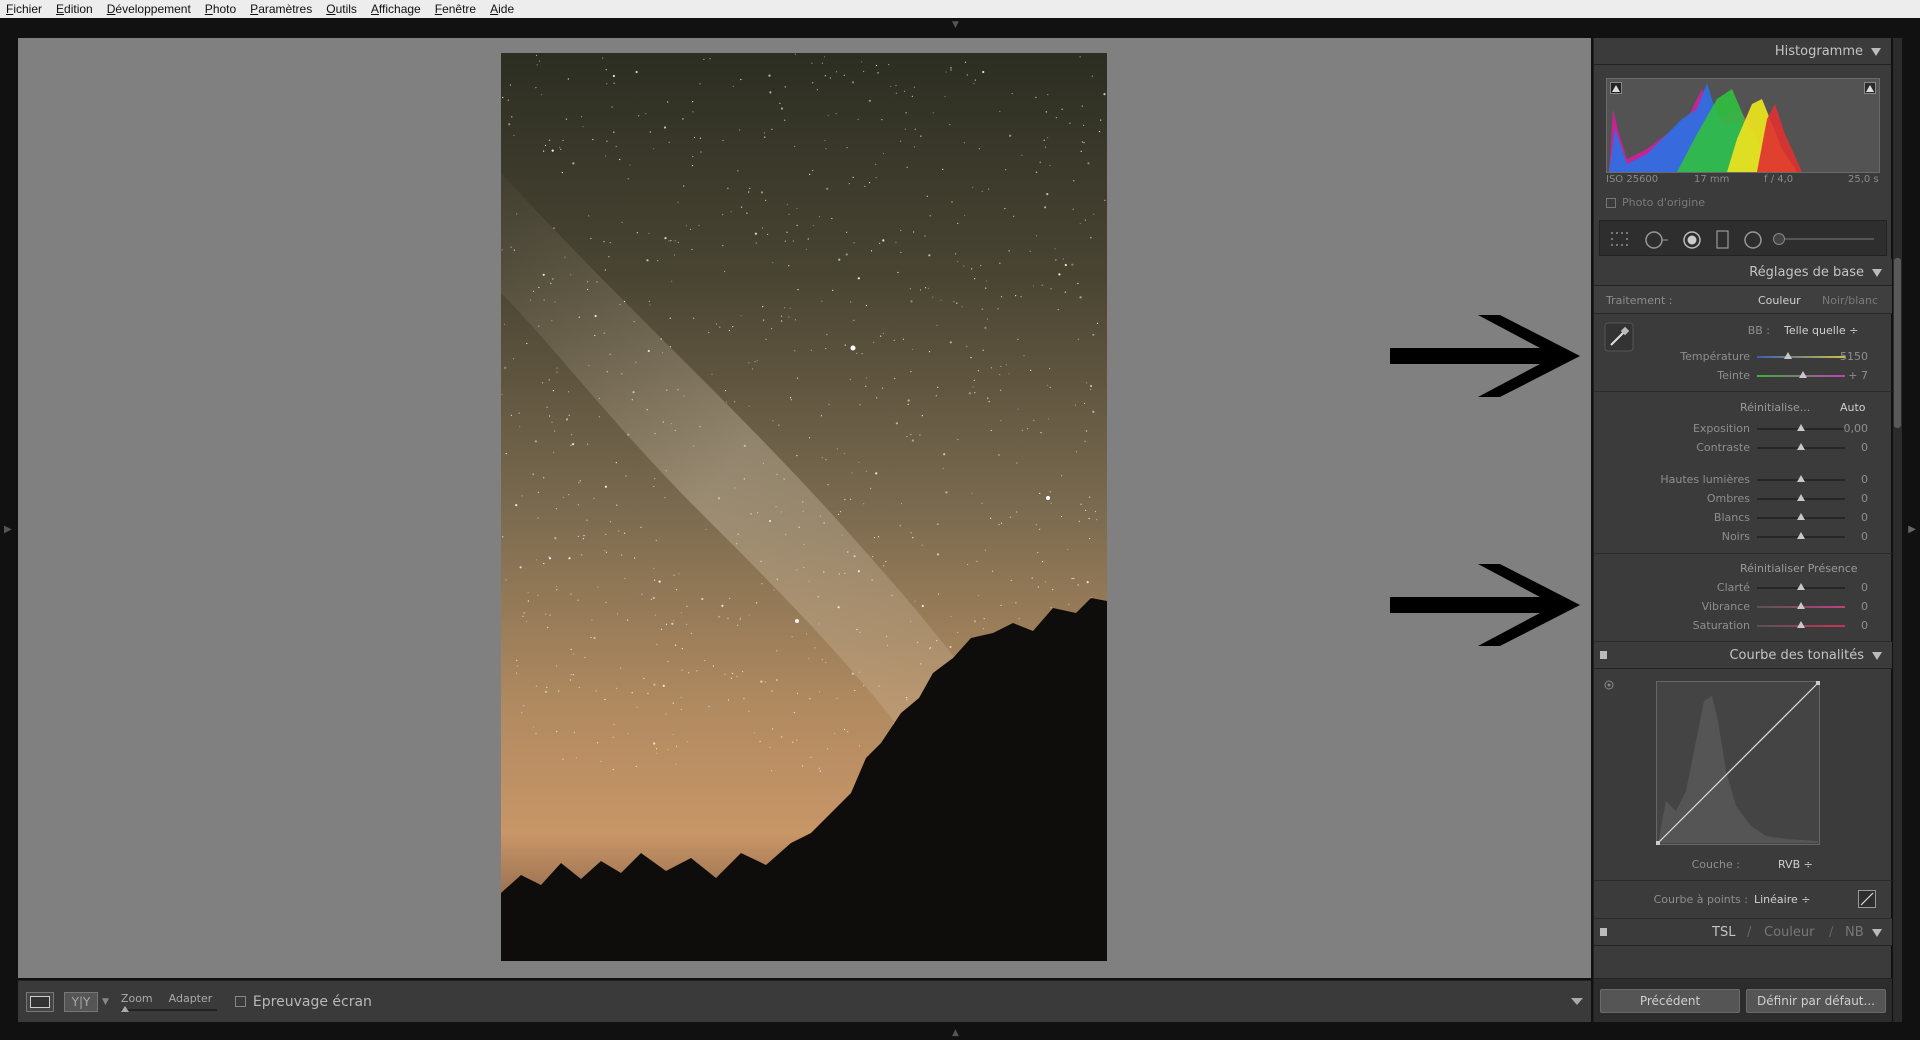 This screenshot has width=1920, height=1040. I want to click on menu-fichier: Fichier, so click(24, 9).